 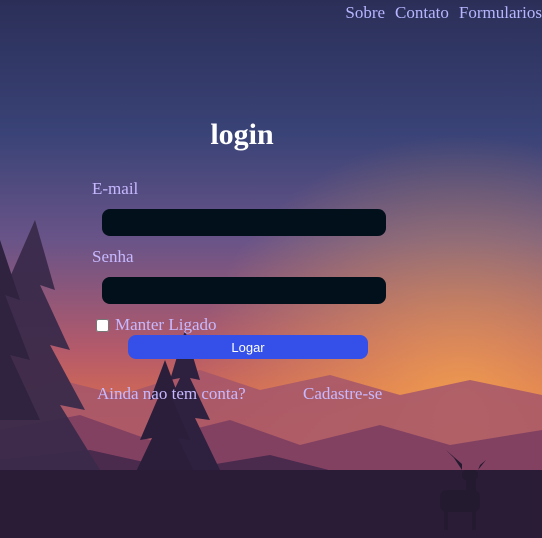 What do you see at coordinates (500, 13) in the screenshot?
I see `nav-link-formularios: Formularios` at bounding box center [500, 13].